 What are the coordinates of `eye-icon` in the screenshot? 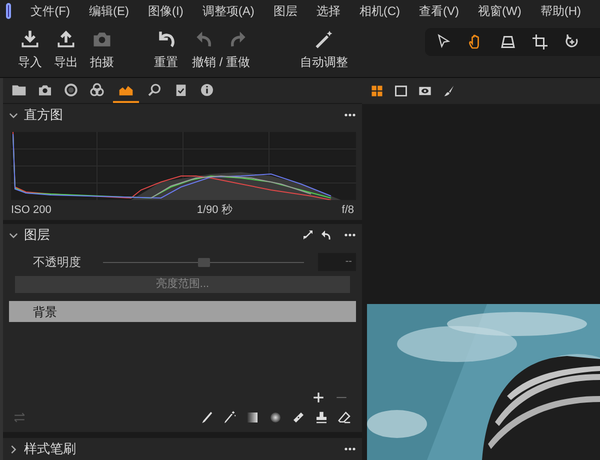 It's located at (425, 91).